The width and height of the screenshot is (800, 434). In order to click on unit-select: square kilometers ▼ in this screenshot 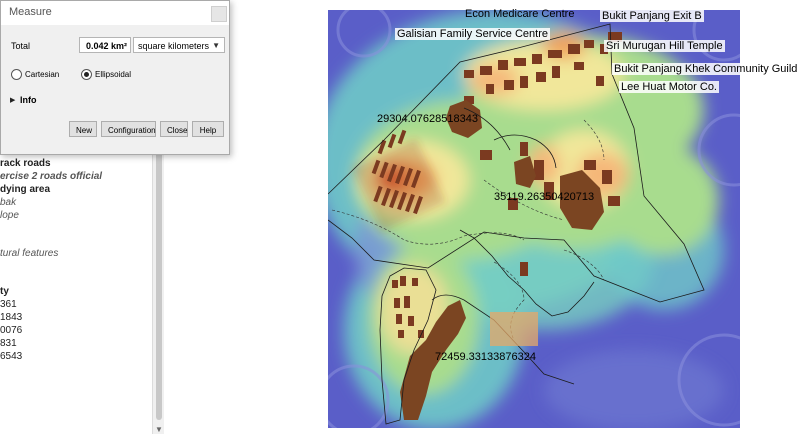, I will do `click(179, 45)`.